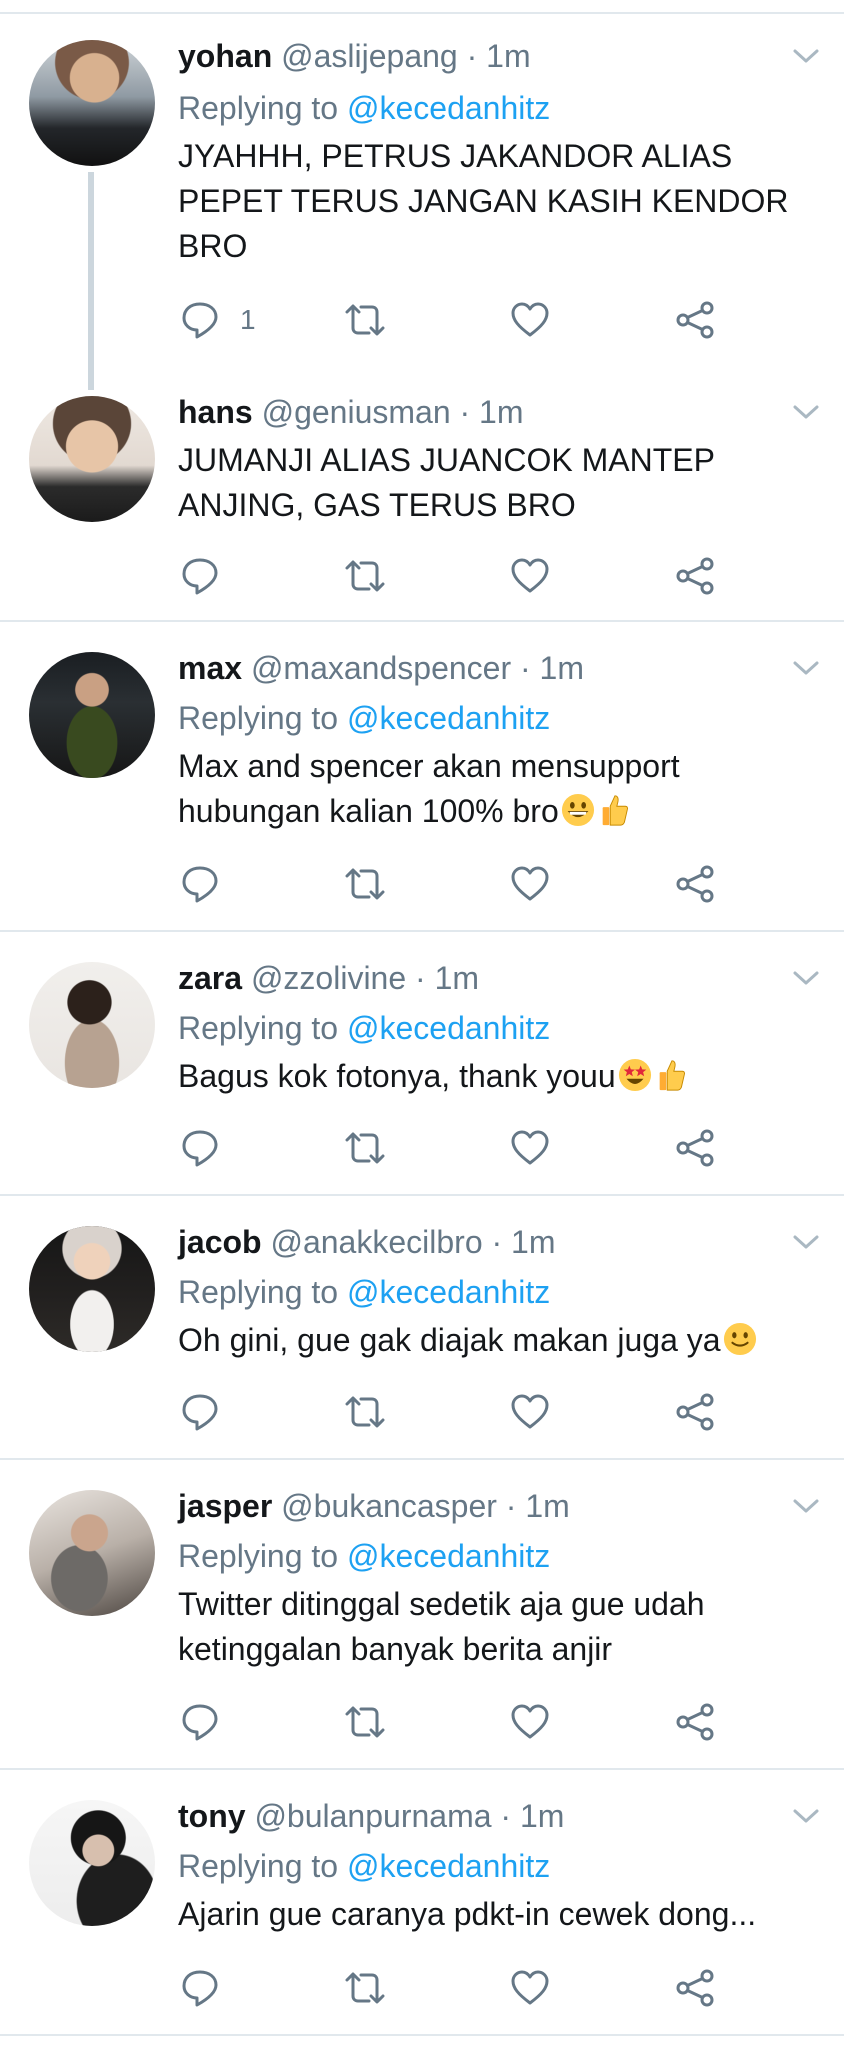 The width and height of the screenshot is (844, 2048). Describe the element at coordinates (328, 978) in the screenshot. I see `user-handle: @zzolivine` at that location.